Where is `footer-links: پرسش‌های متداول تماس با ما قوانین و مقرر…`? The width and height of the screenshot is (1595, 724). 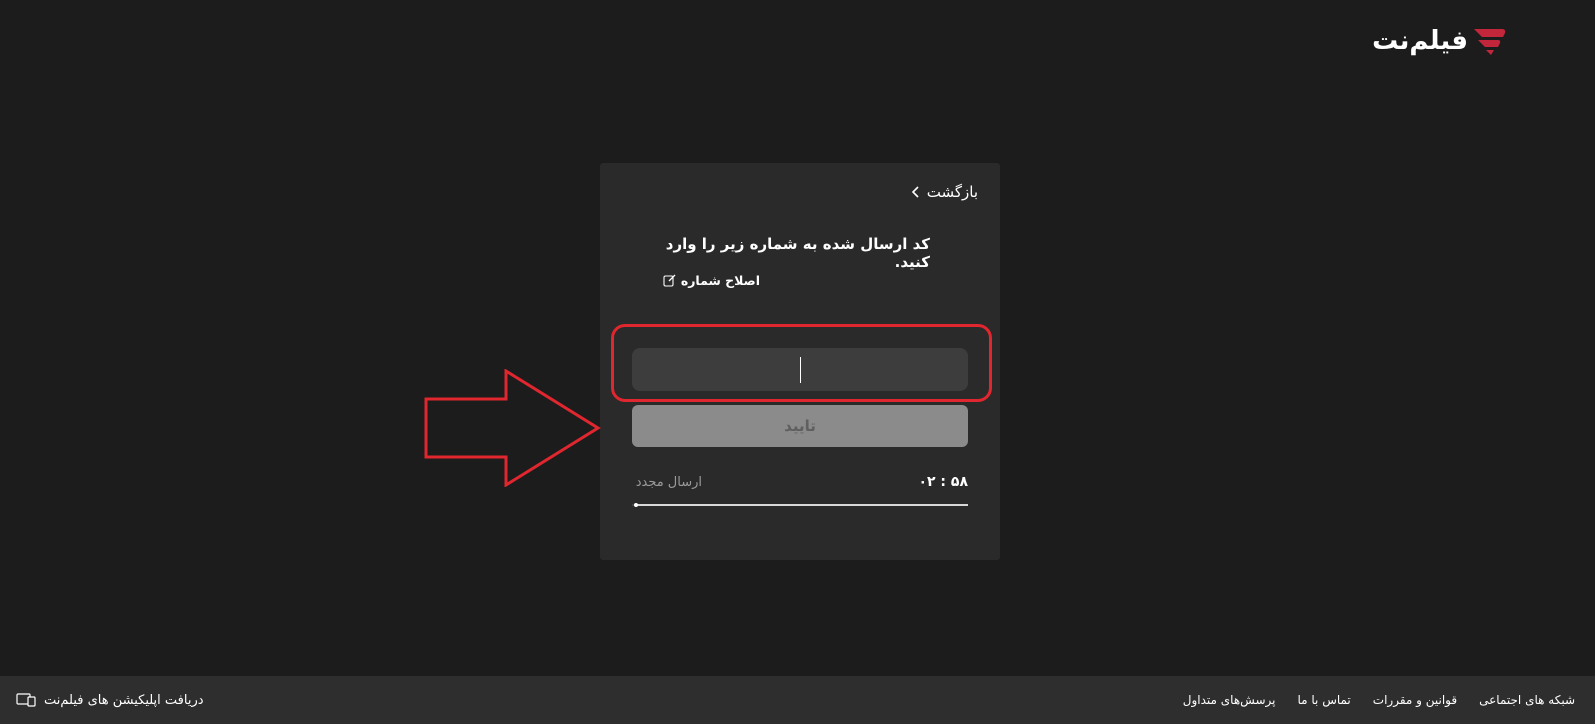 footer-links: پرسش‌های متداول تماس با ما قوانین و مقرر… is located at coordinates (1379, 700).